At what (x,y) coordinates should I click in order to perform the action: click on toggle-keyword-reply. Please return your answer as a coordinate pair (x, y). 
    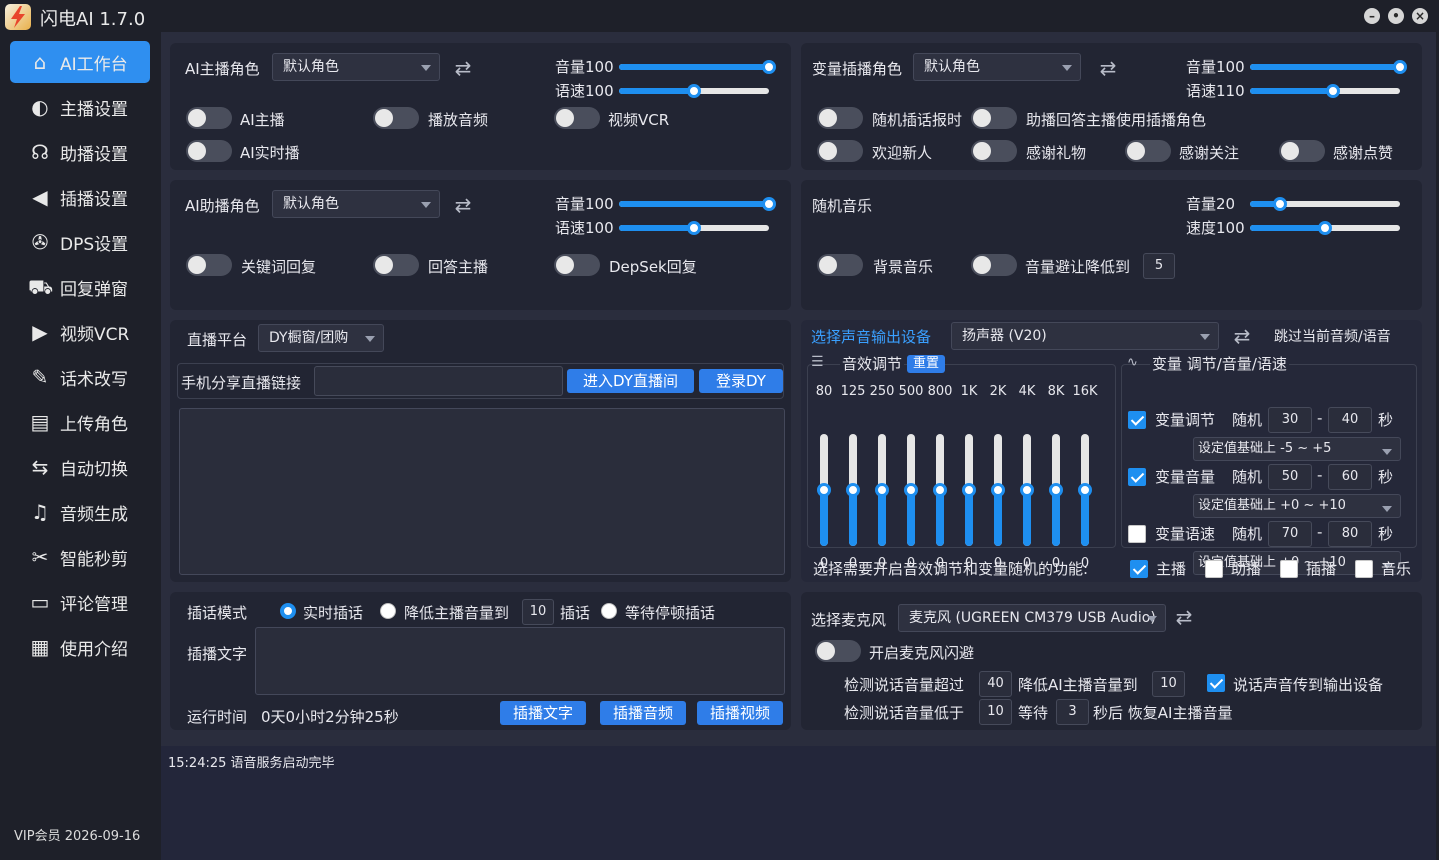
    Looking at the image, I should click on (209, 265).